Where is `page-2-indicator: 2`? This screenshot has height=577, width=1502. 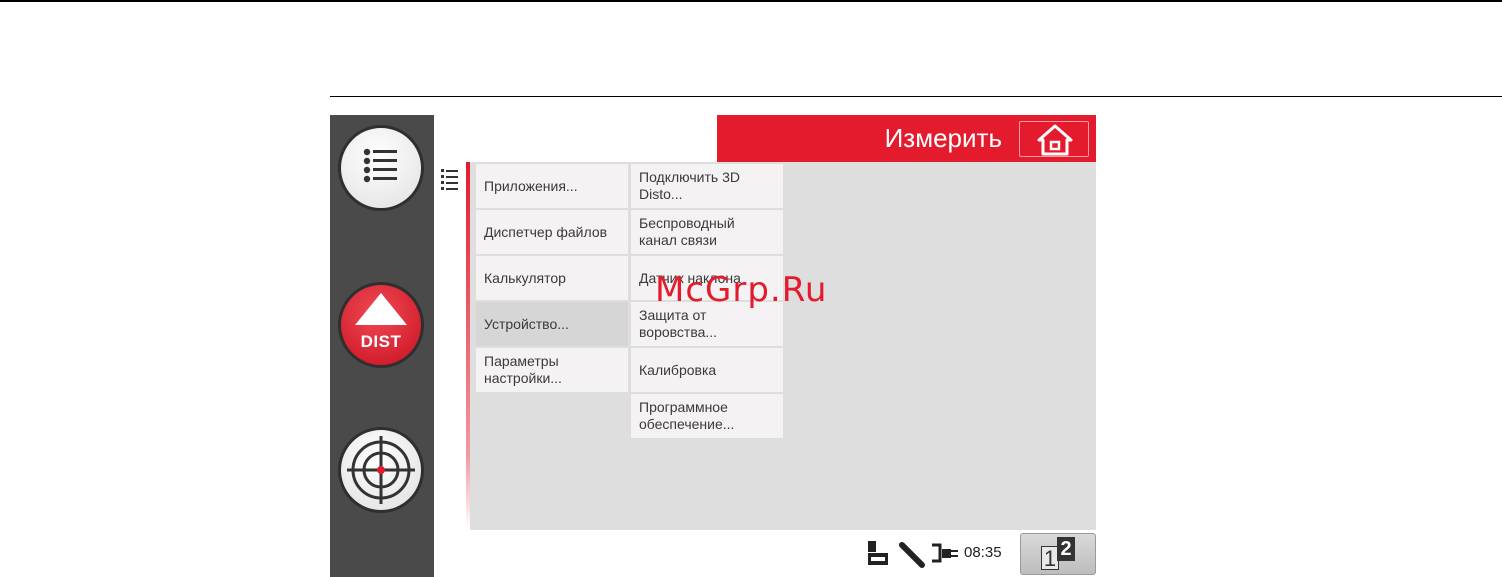
page-2-indicator: 2 is located at coordinates (1066, 549).